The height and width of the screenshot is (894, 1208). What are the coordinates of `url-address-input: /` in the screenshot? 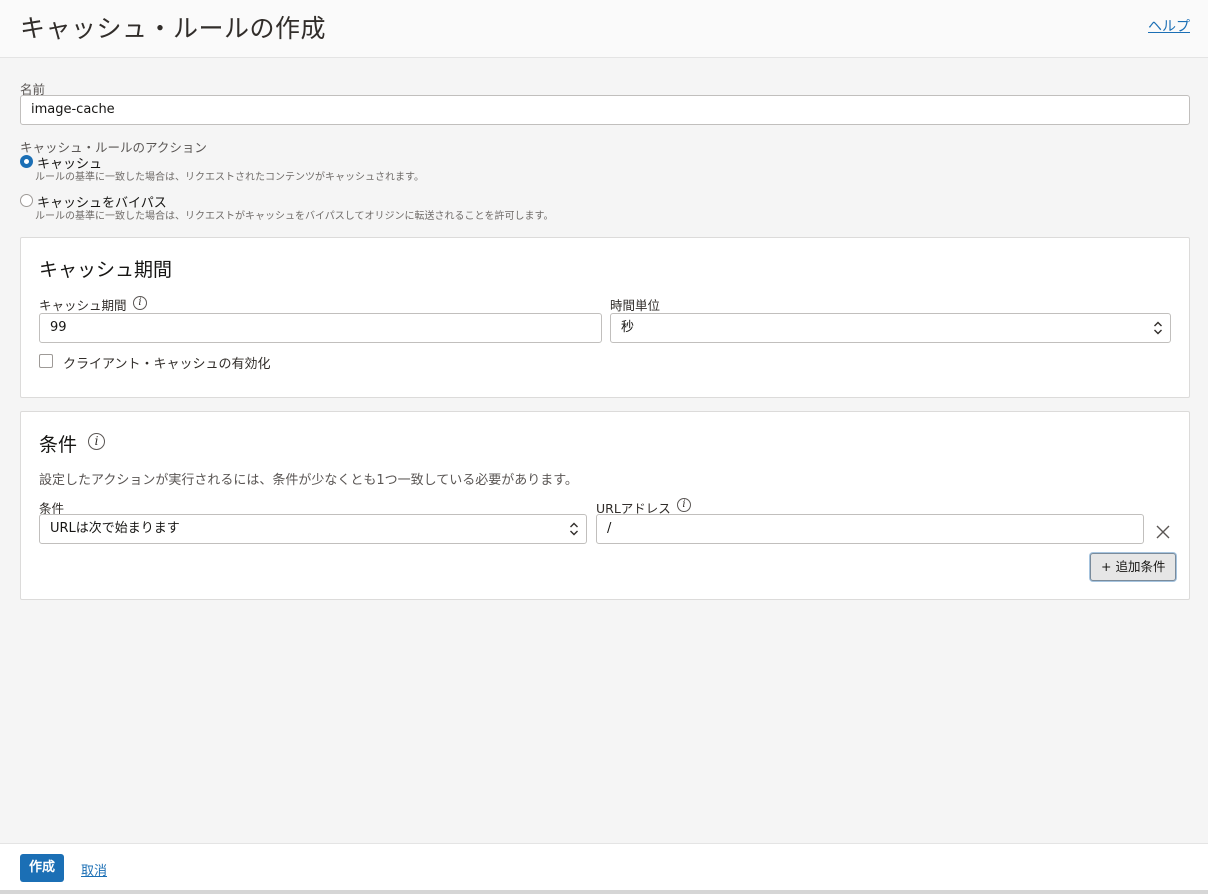 It's located at (870, 529).